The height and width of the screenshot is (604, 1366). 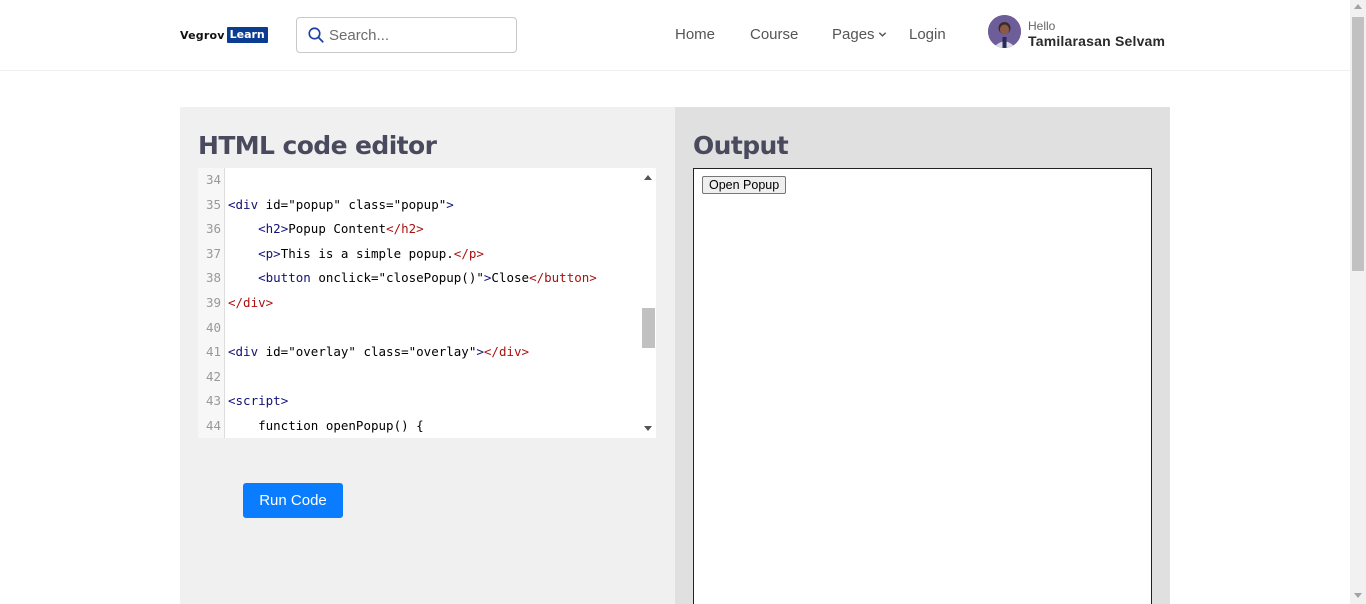 What do you see at coordinates (414, 35) in the screenshot?
I see `search-input` at bounding box center [414, 35].